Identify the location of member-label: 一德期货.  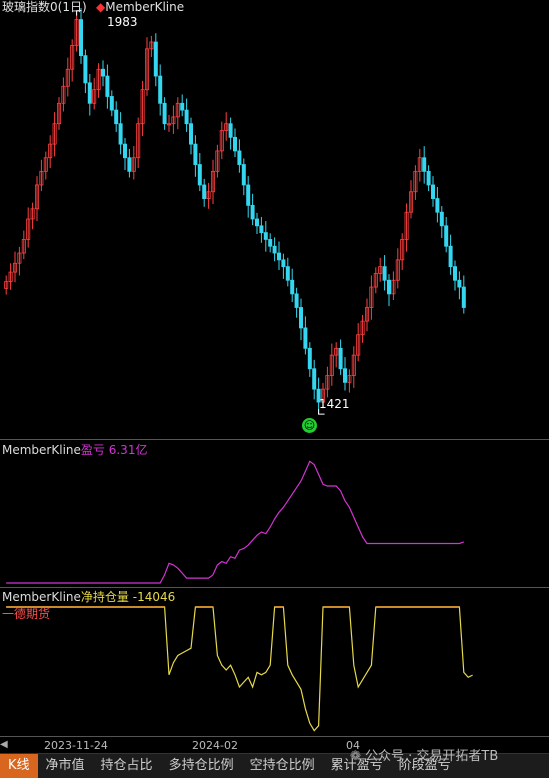
(26, 614).